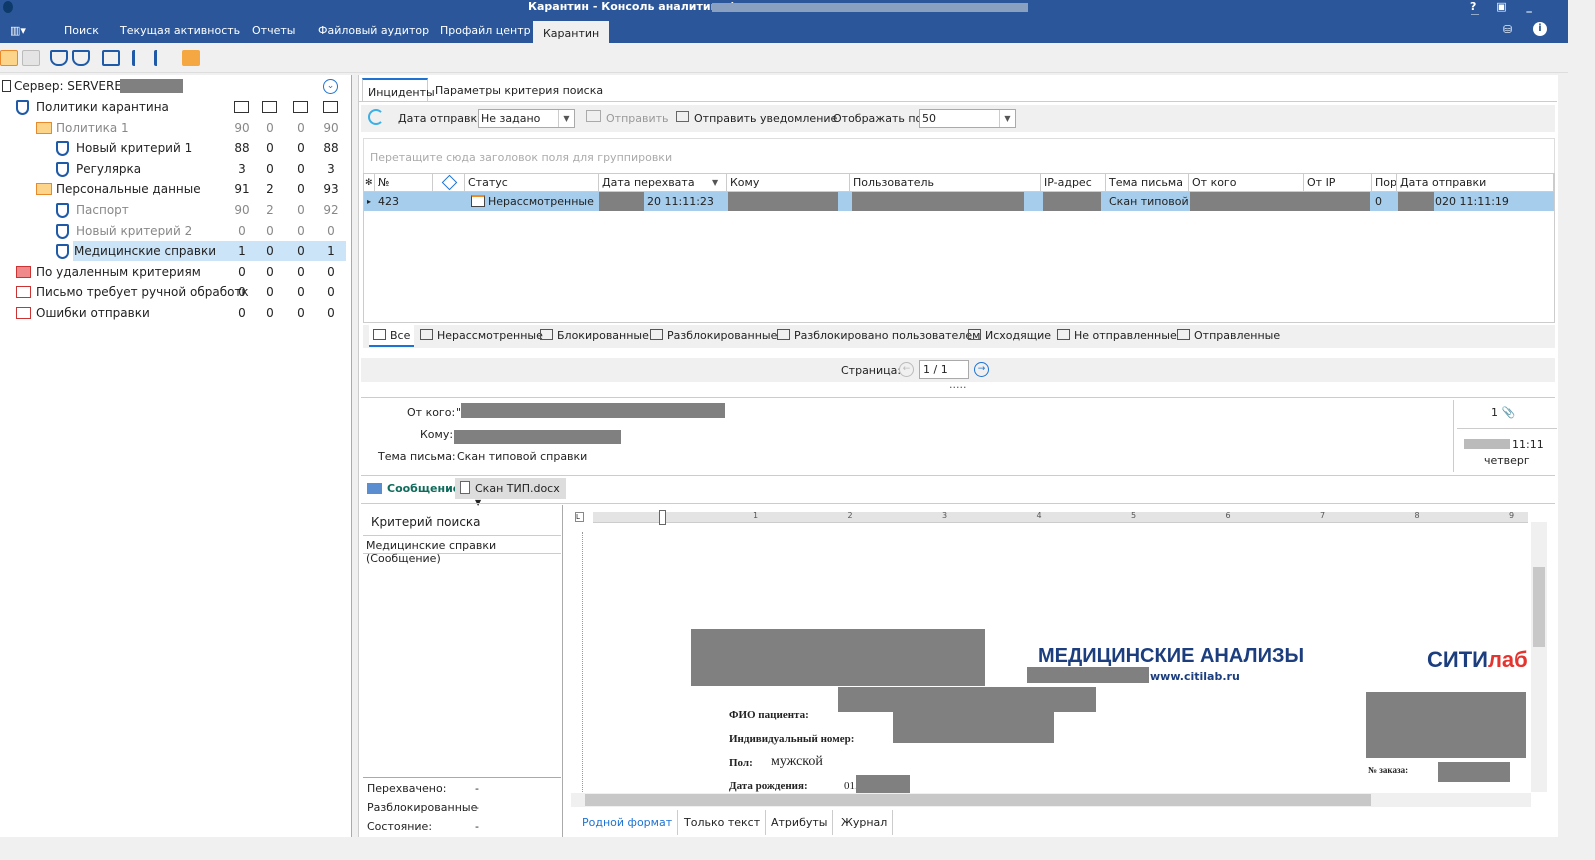  I want to click on tree-item-label: Политика 1, so click(92, 127).